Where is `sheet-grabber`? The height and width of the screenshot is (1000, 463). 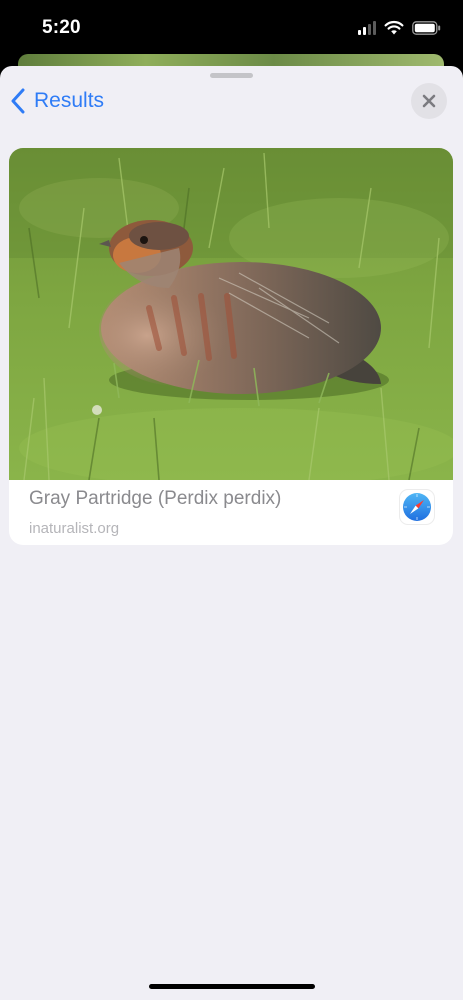 sheet-grabber is located at coordinates (231, 75).